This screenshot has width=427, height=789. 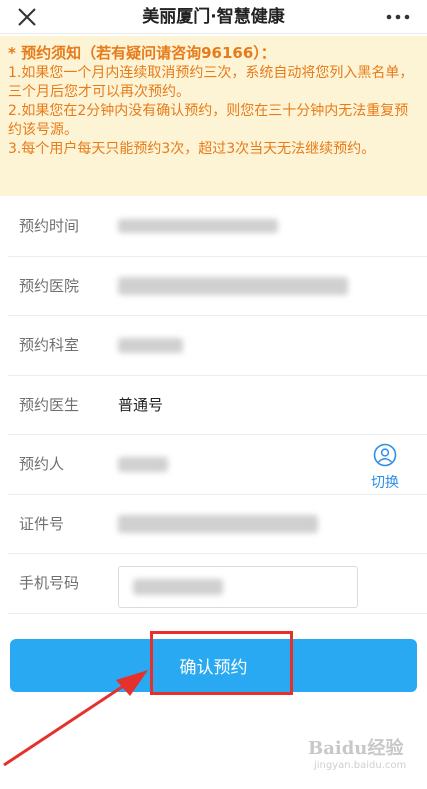 I want to click on row-appointment-time: 预约时间, so click(x=217, y=227).